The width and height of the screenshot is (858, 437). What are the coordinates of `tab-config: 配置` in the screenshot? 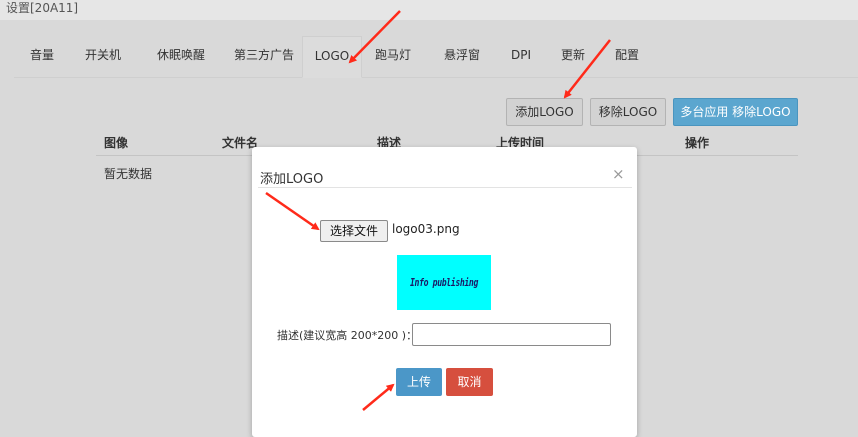 It's located at (627, 56).